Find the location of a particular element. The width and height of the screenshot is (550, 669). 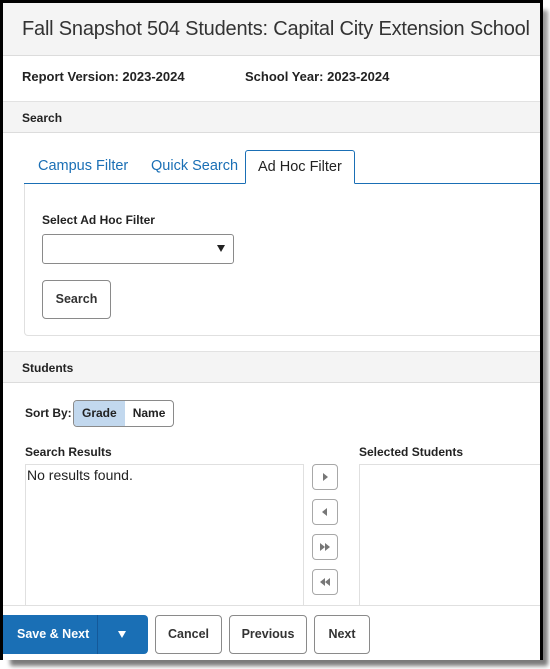

students-section-header: Students is located at coordinates (271, 367).